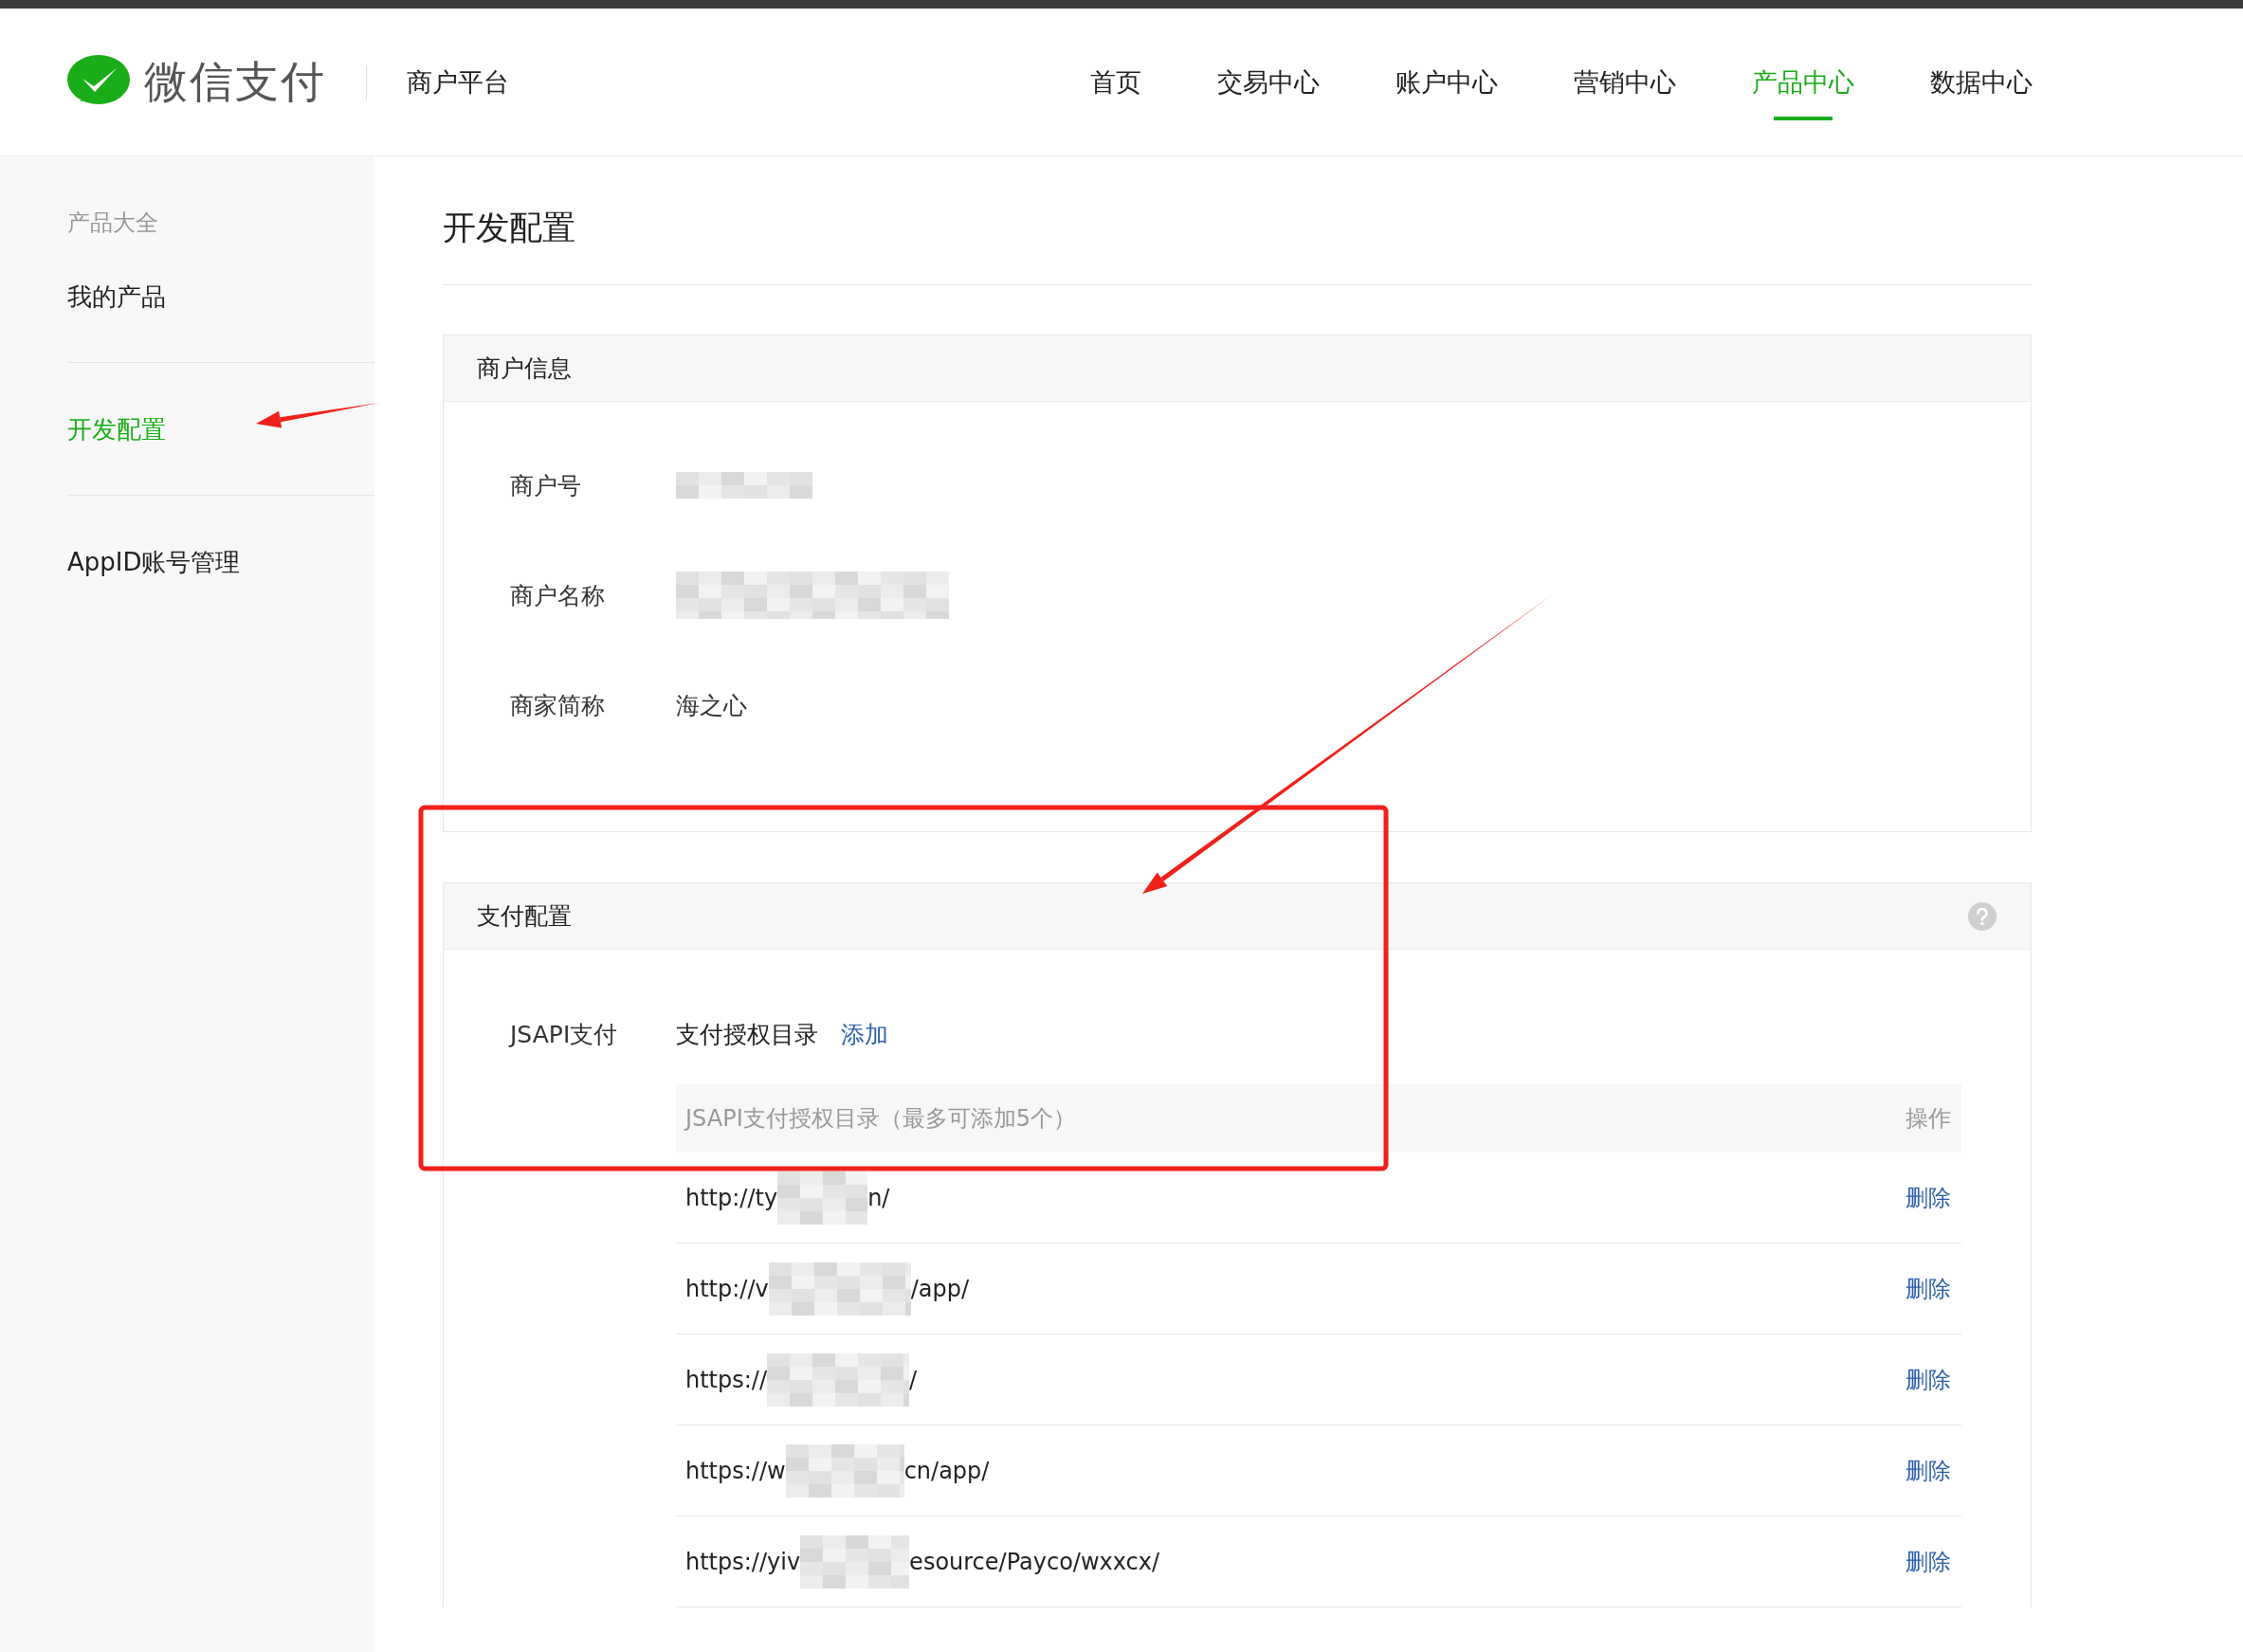 This screenshot has width=2243, height=1652. Describe the element at coordinates (946, 1470) in the screenshot. I see `url-text: cn/app/` at that location.